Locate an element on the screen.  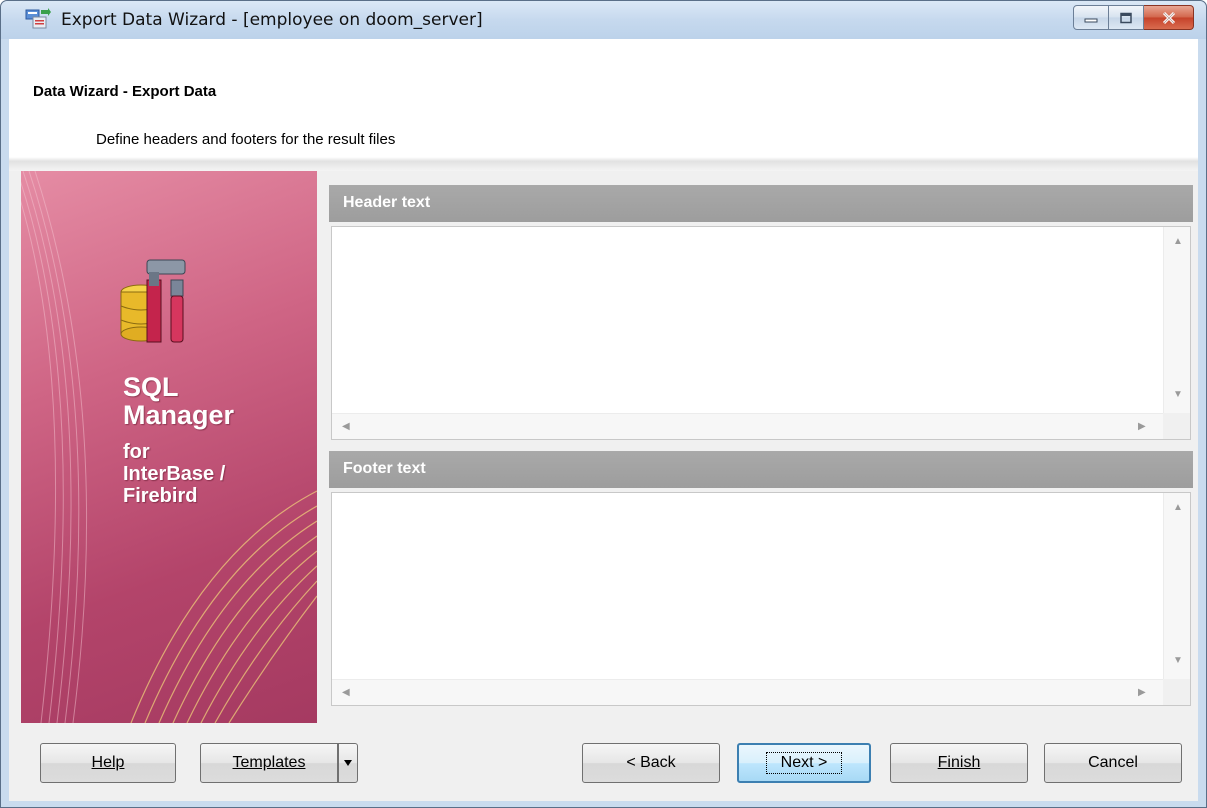
help-button-label: Help is located at coordinates (108, 762).